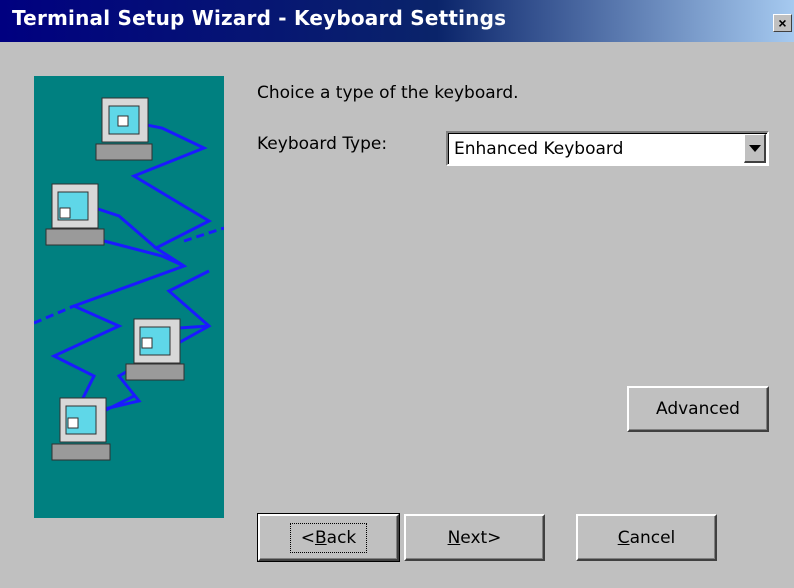 The width and height of the screenshot is (794, 588). What do you see at coordinates (320, 537) in the screenshot?
I see `back-accelerator: B` at bounding box center [320, 537].